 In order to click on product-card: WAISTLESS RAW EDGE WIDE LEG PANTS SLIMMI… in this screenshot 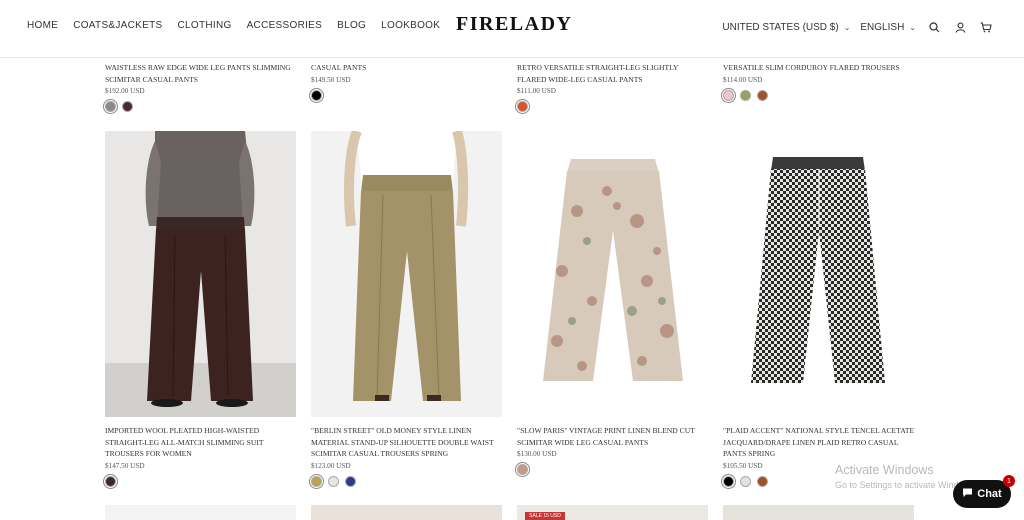, I will do `click(201, 87)`.